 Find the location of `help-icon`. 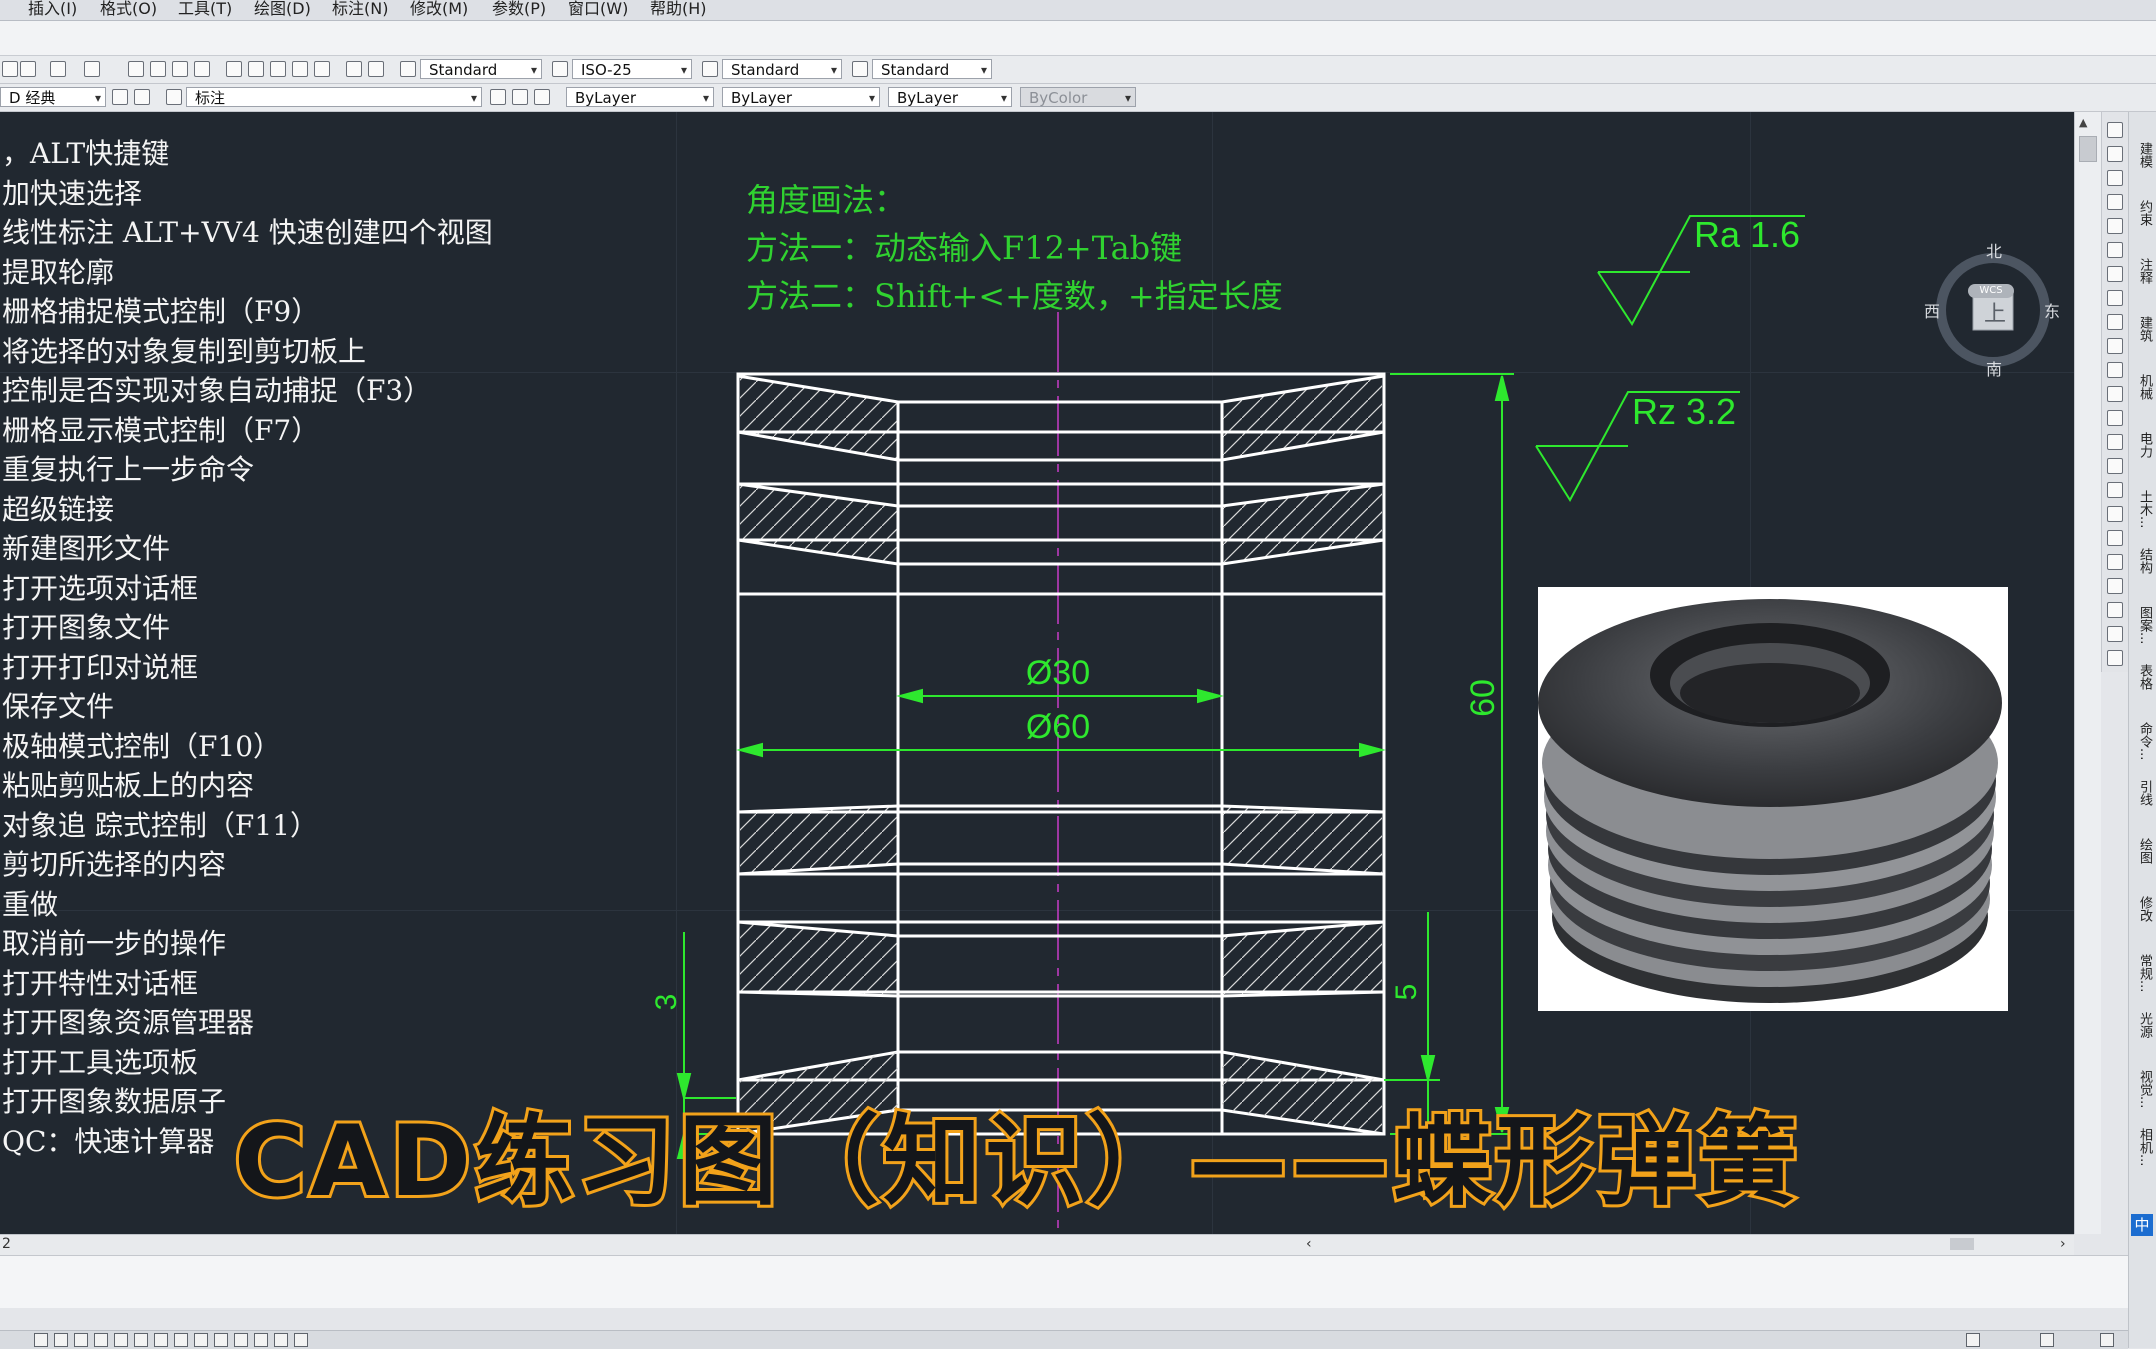

help-icon is located at coordinates (376, 69).